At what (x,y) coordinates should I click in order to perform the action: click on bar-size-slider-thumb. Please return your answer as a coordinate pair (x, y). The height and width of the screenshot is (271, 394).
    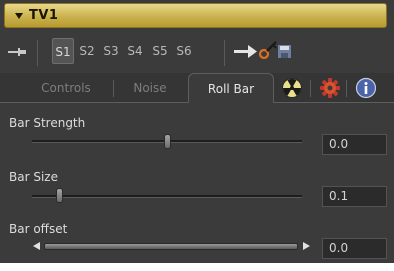
    Looking at the image, I should click on (59, 195).